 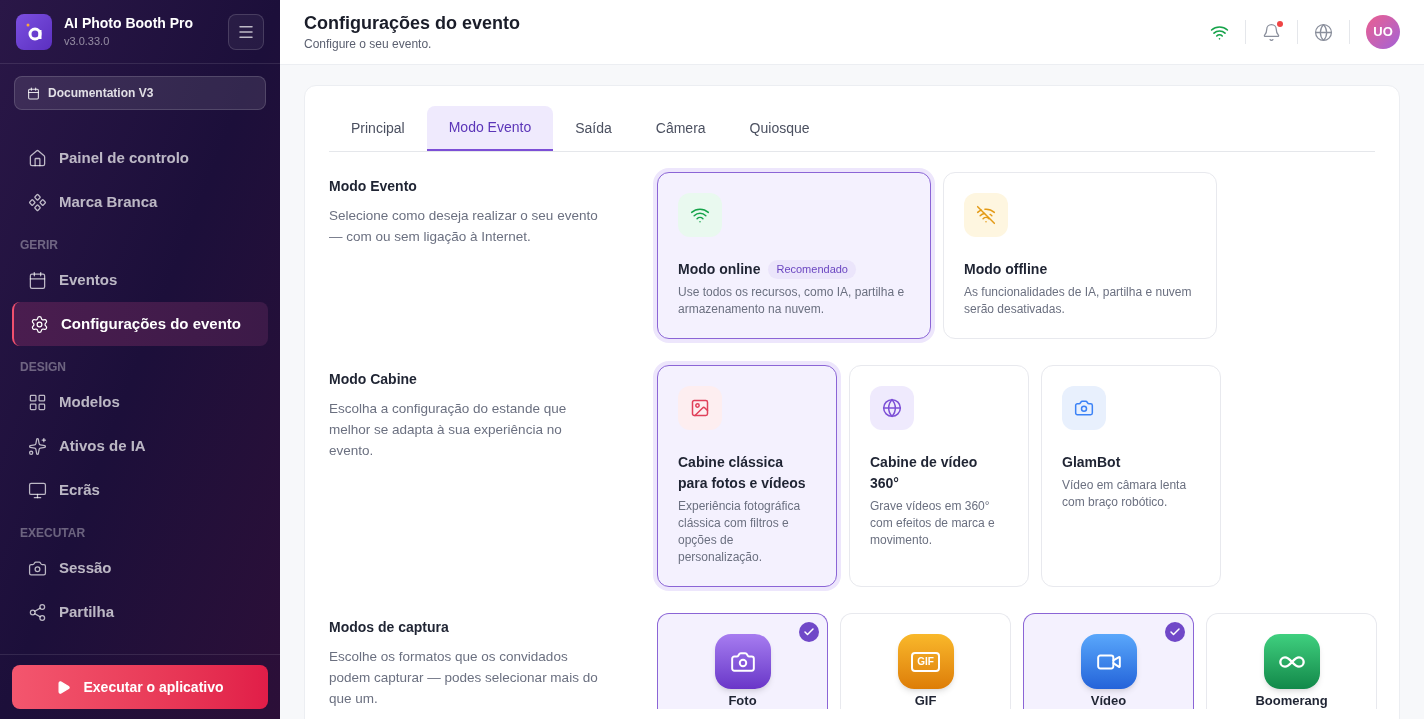 I want to click on option-title: Modo offline, so click(x=1006, y=269).